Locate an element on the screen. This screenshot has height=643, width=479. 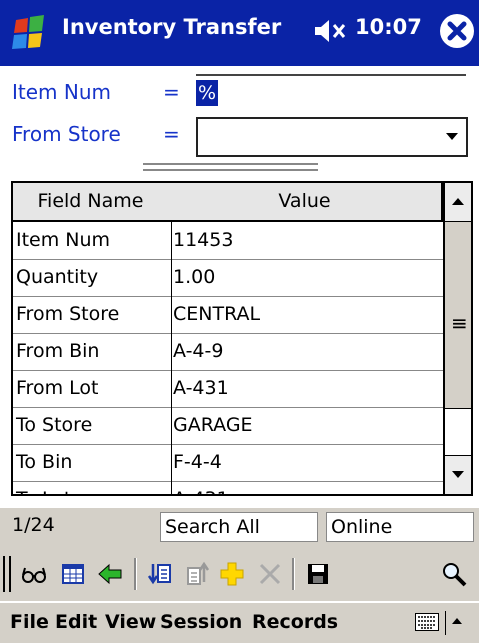
value-cell: 11453 is located at coordinates (307, 241).